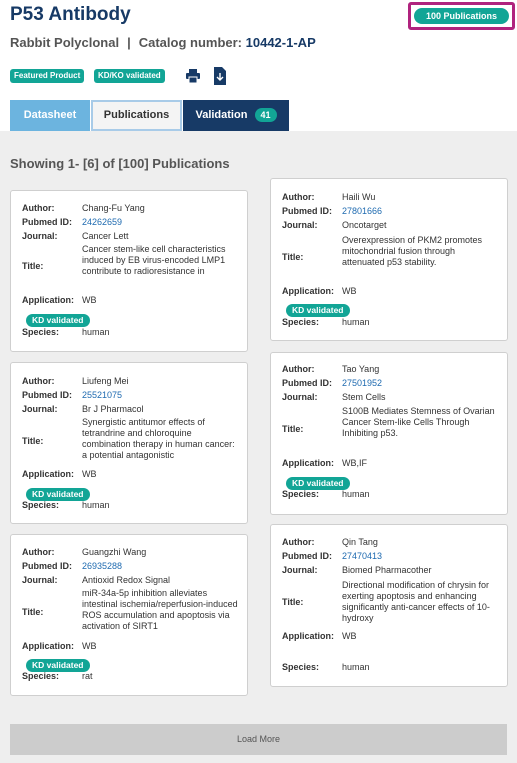 This screenshot has height=763, width=517. What do you see at coordinates (87, 676) in the screenshot?
I see `species-value: rat` at bounding box center [87, 676].